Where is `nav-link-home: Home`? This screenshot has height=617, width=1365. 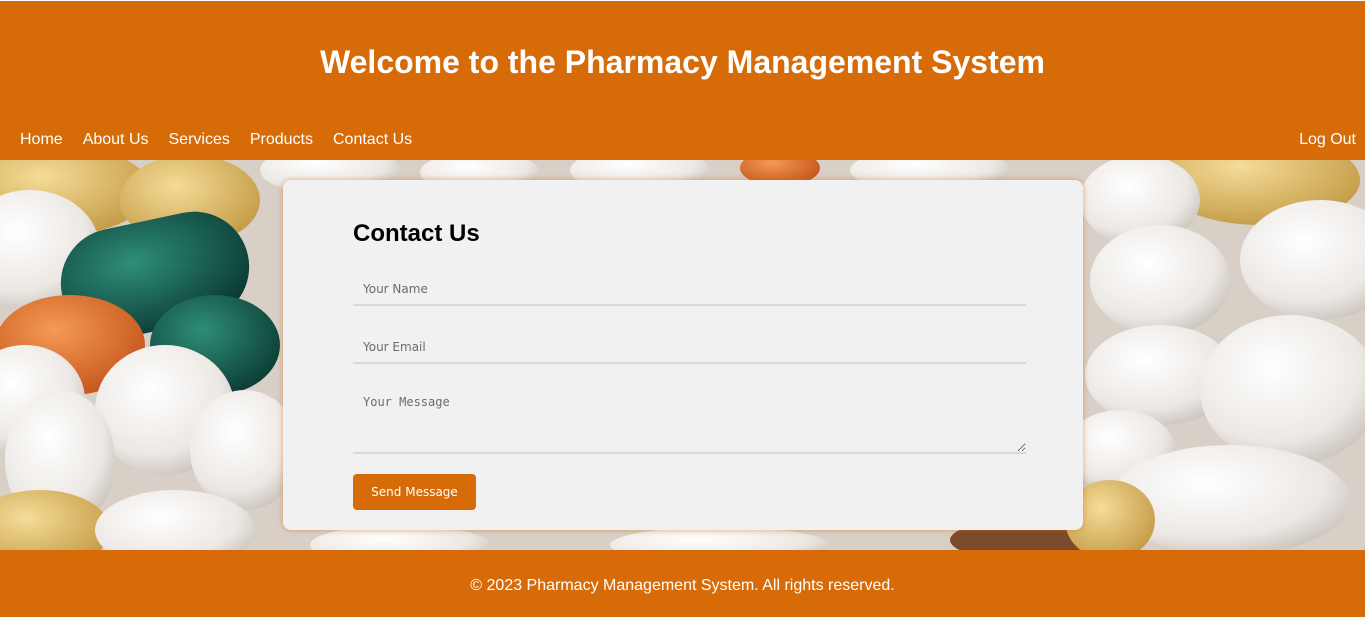 nav-link-home: Home is located at coordinates (41, 140).